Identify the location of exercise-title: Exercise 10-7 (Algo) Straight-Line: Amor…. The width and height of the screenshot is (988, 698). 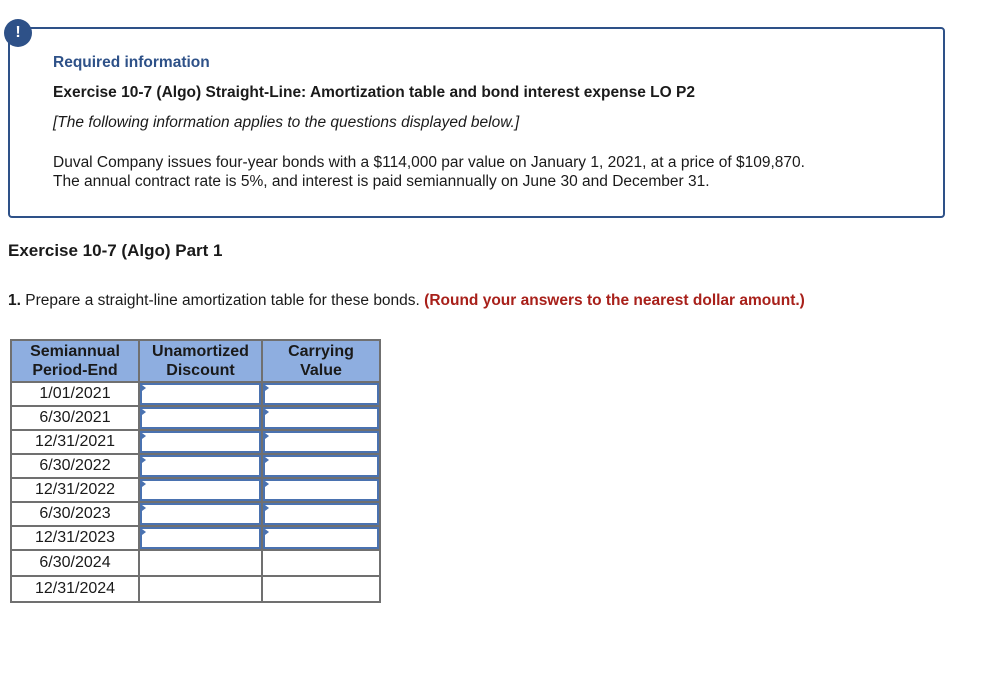
(374, 92).